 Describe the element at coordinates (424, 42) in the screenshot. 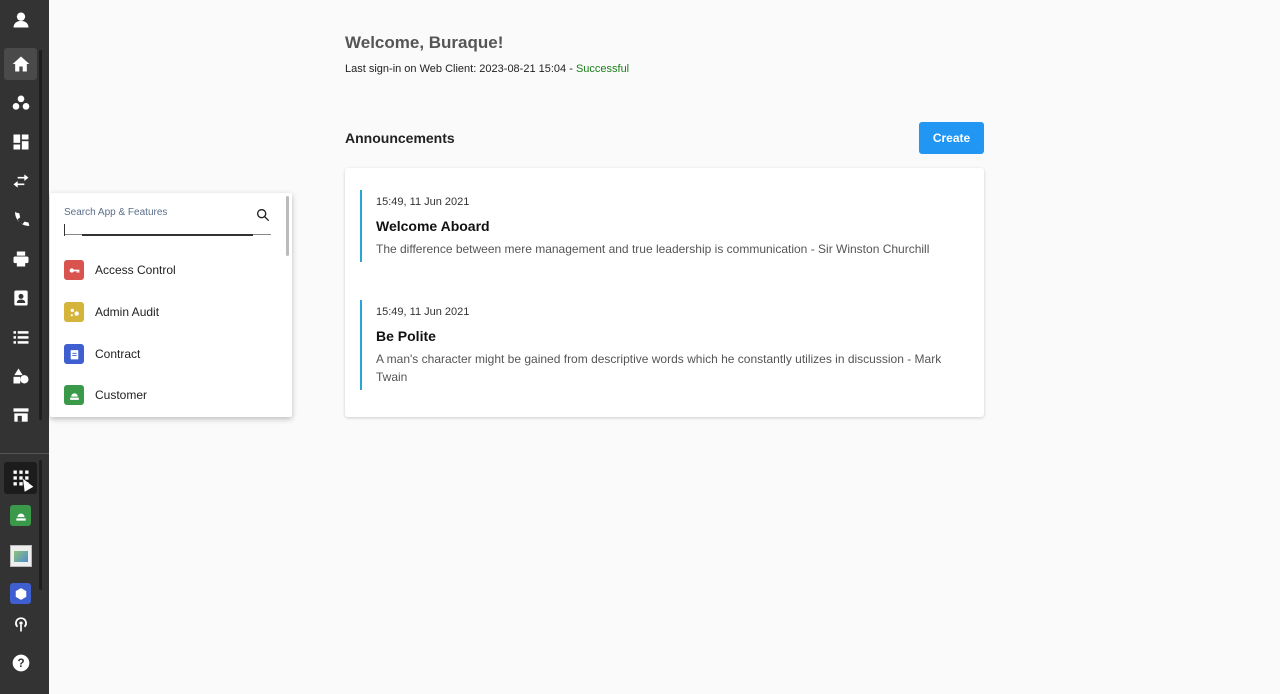

I see `page-title: Welcome, Buraque!` at that location.